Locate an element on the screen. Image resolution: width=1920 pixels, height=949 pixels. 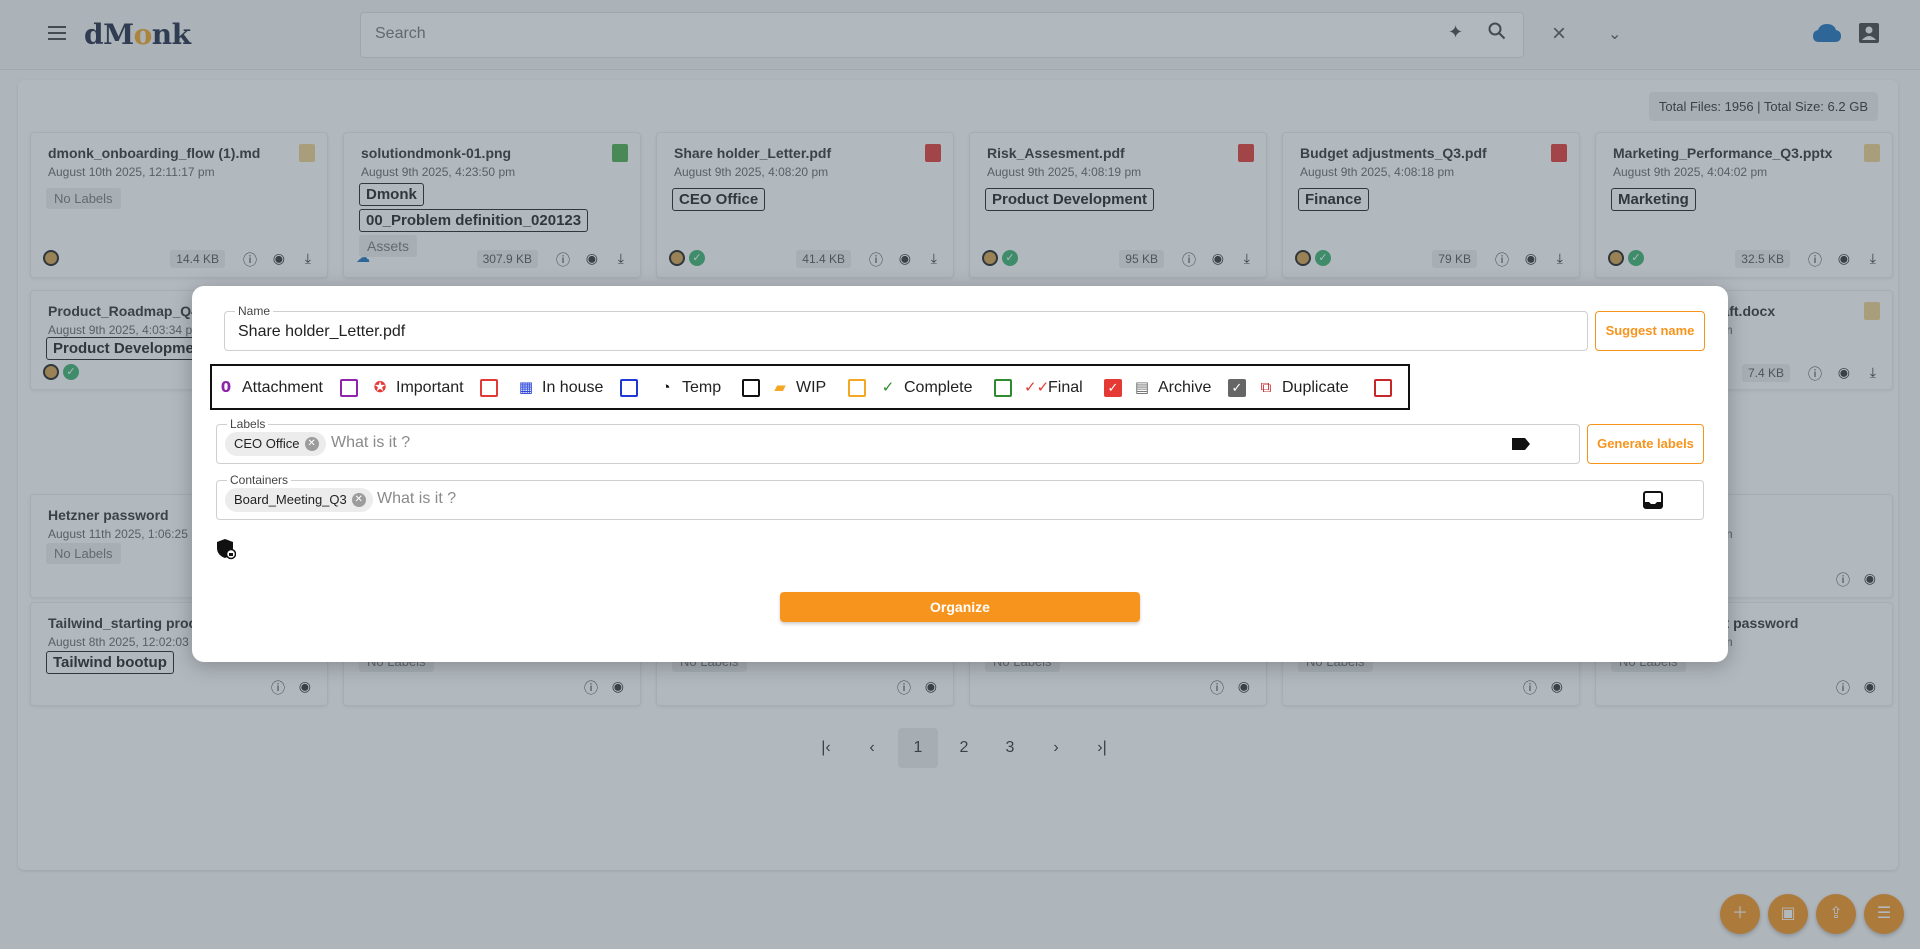
archive-box-icon: ▤ is located at coordinates (1142, 387).